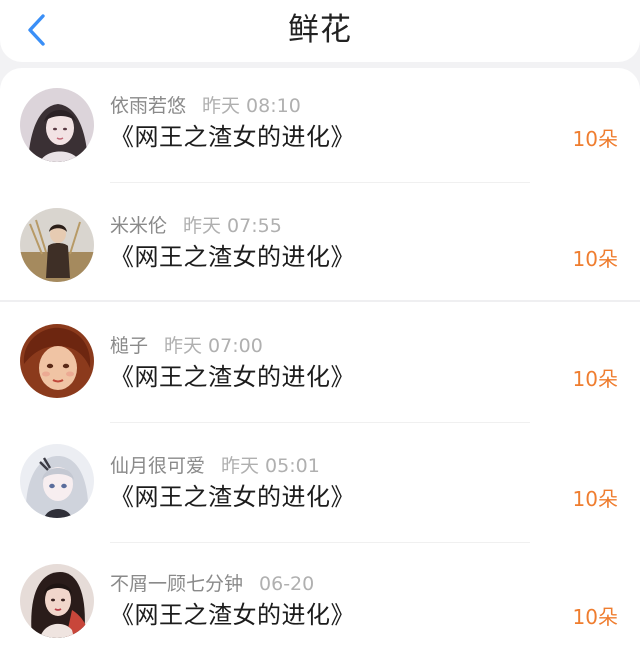 This screenshot has height=654, width=640. I want to click on record-meta: 仙月很可爱 昨天 05:01, so click(215, 466).